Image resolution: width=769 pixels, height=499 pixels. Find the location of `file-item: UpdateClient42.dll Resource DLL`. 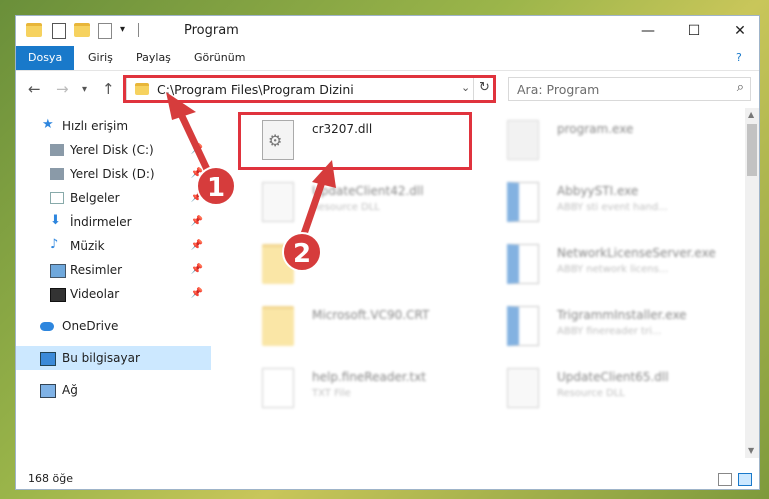

file-item: UpdateClient42.dll Resource DLL is located at coordinates (365, 206).